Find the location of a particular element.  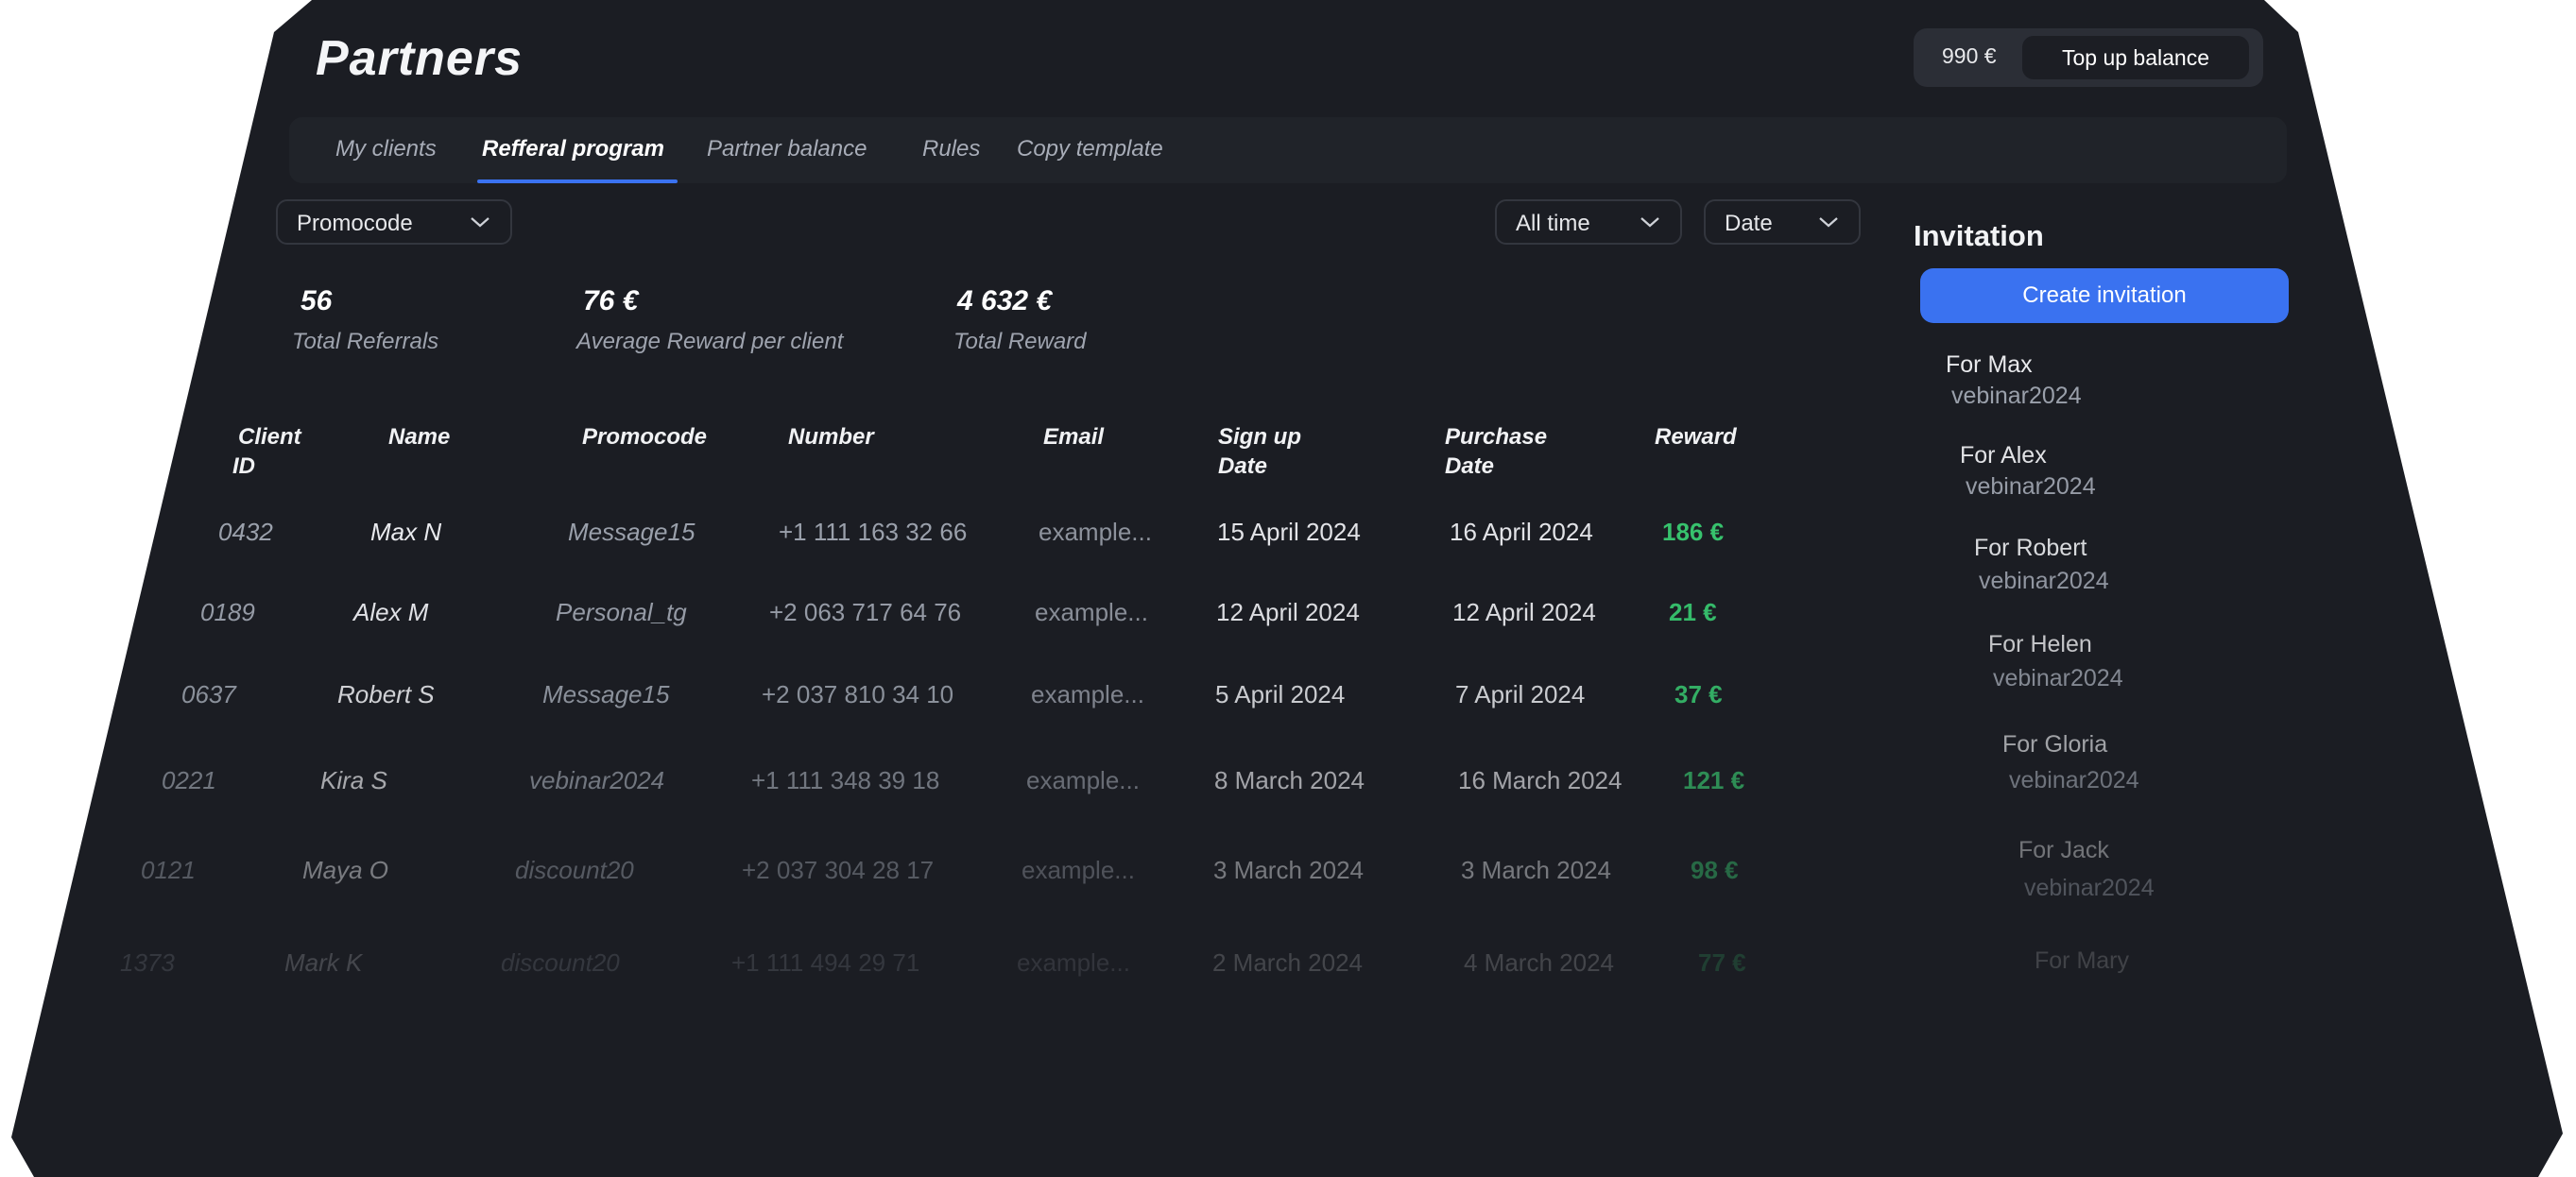

cell-number: +1 111 163 32 66 is located at coordinates (873, 532).